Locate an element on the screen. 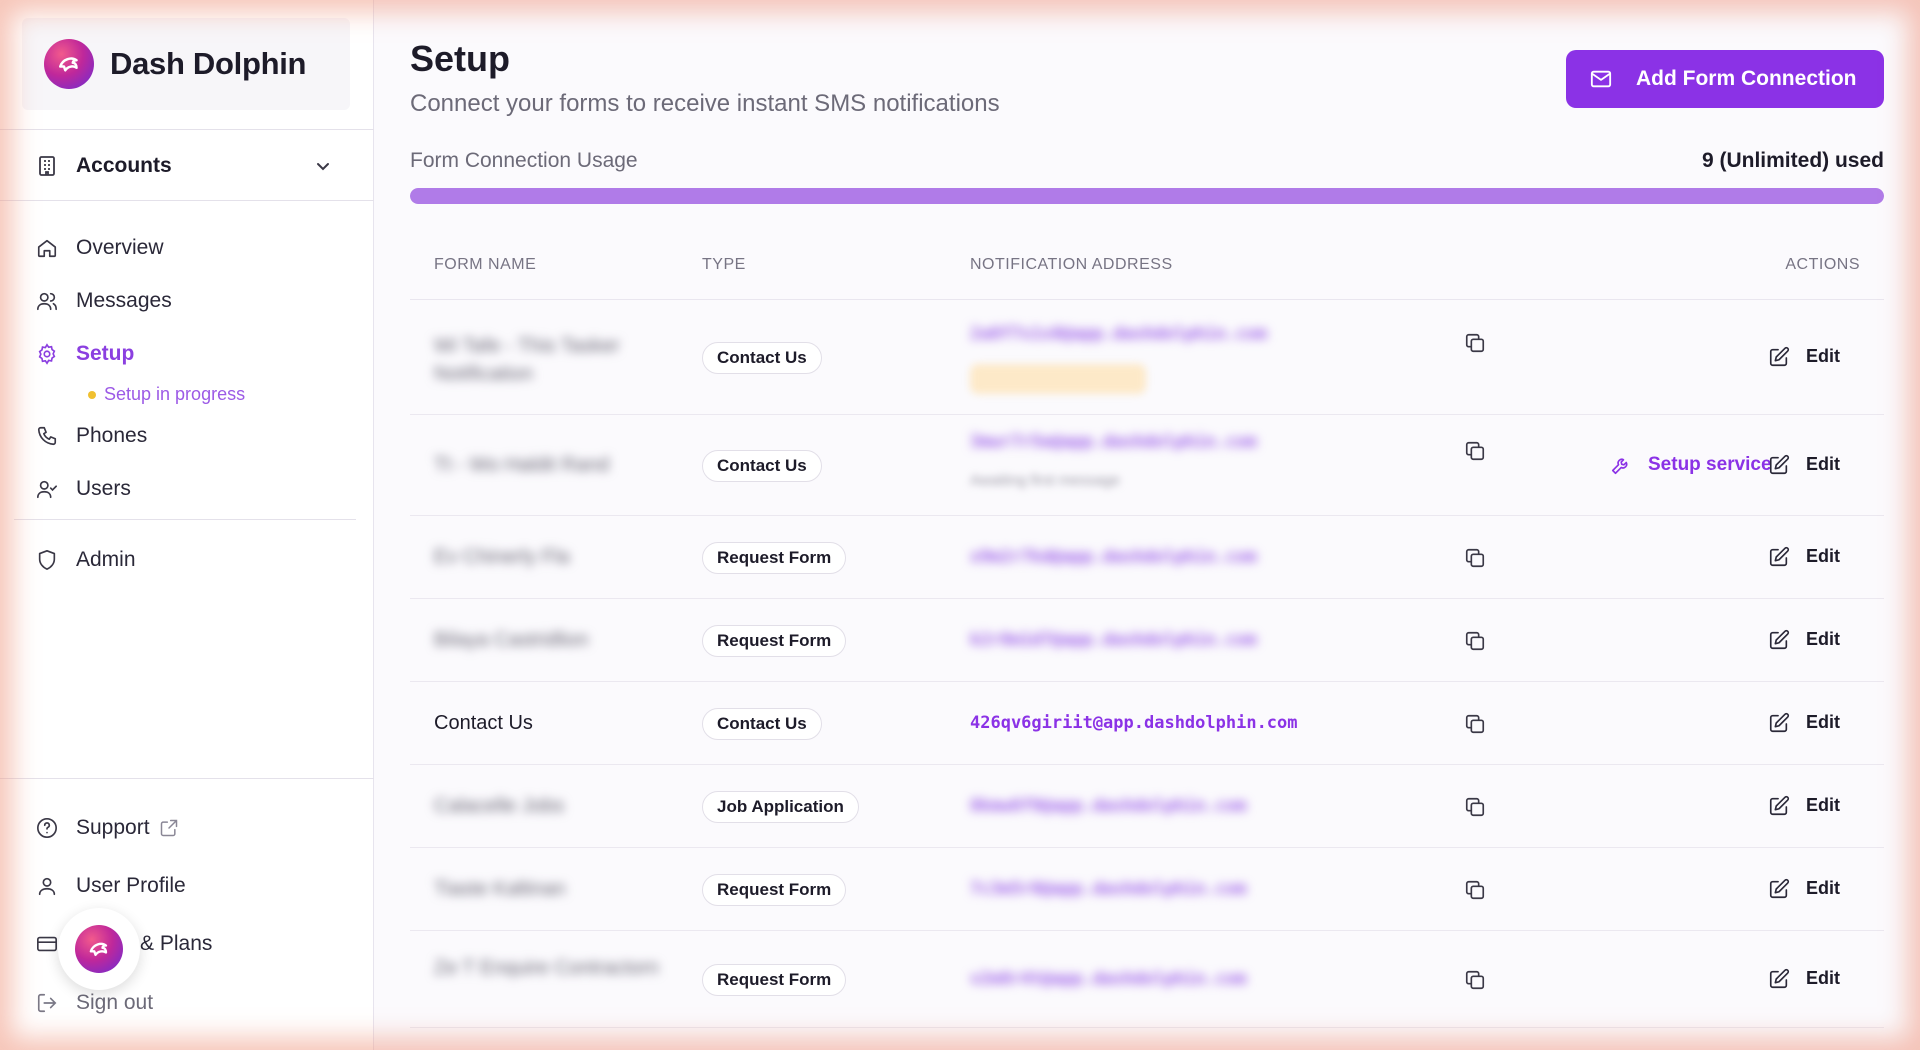 Image resolution: width=1920 pixels, height=1050 pixels. notification-address: v2m8r4t@app.dashdolphin.com is located at coordinates (1108, 978).